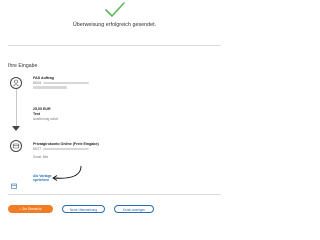  I want to click on overview-button-label: Zur Übersicht, so click(32, 209).